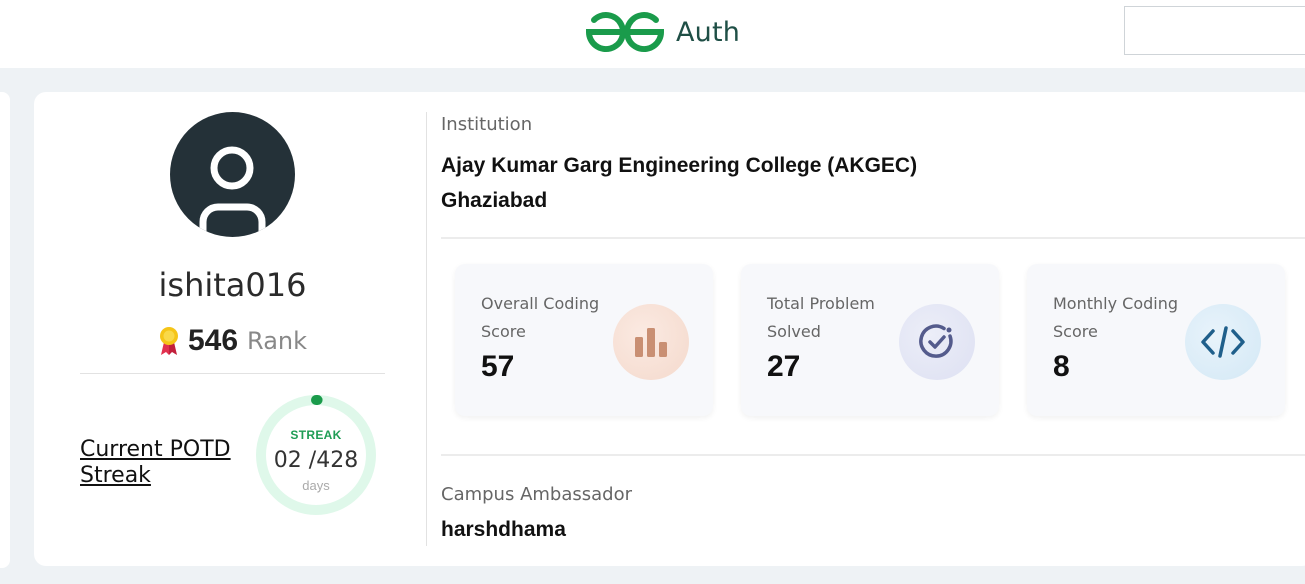 This screenshot has width=1305, height=584. Describe the element at coordinates (1116, 317) in the screenshot. I see `stat-label: Monthly Coding Score` at that location.